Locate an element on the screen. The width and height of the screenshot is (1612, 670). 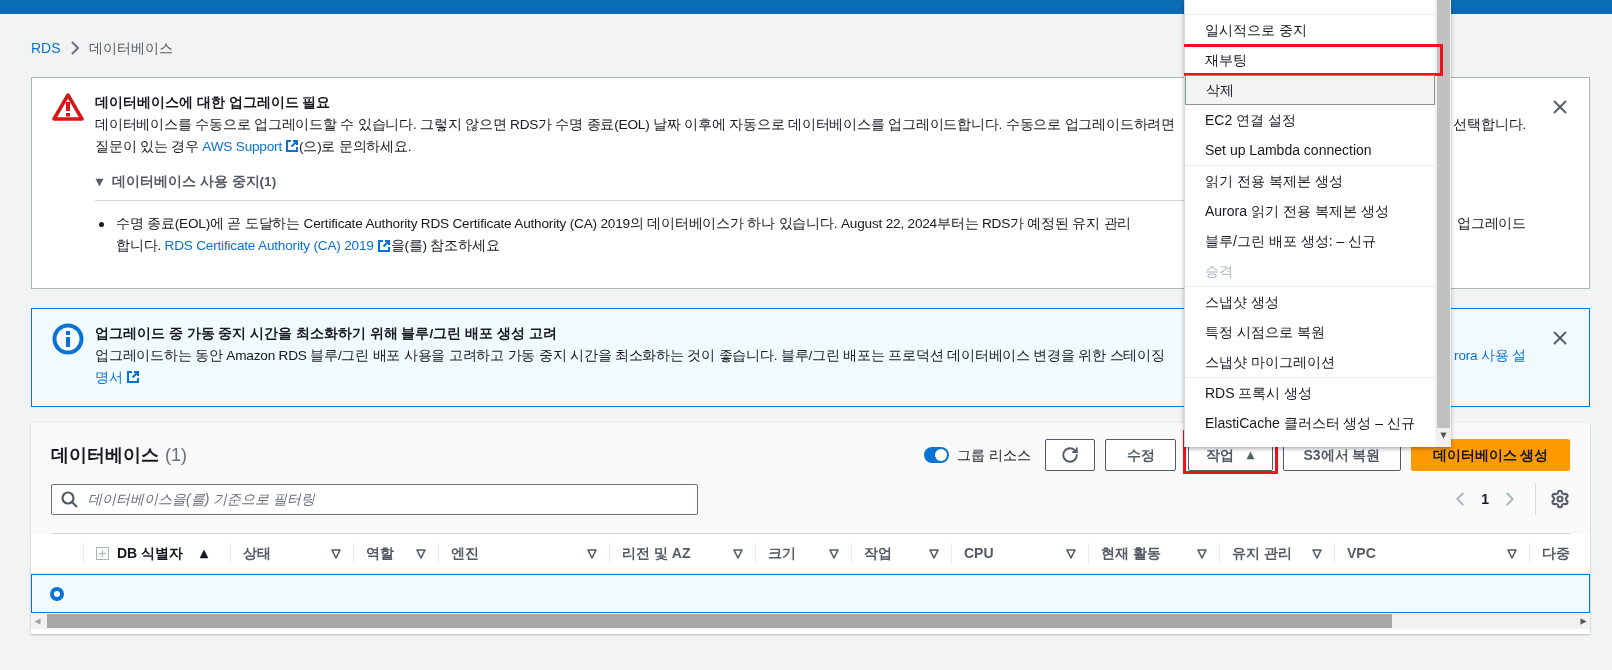
menu-item: 읽기 전용 복제본 생성 is located at coordinates (1310, 181).